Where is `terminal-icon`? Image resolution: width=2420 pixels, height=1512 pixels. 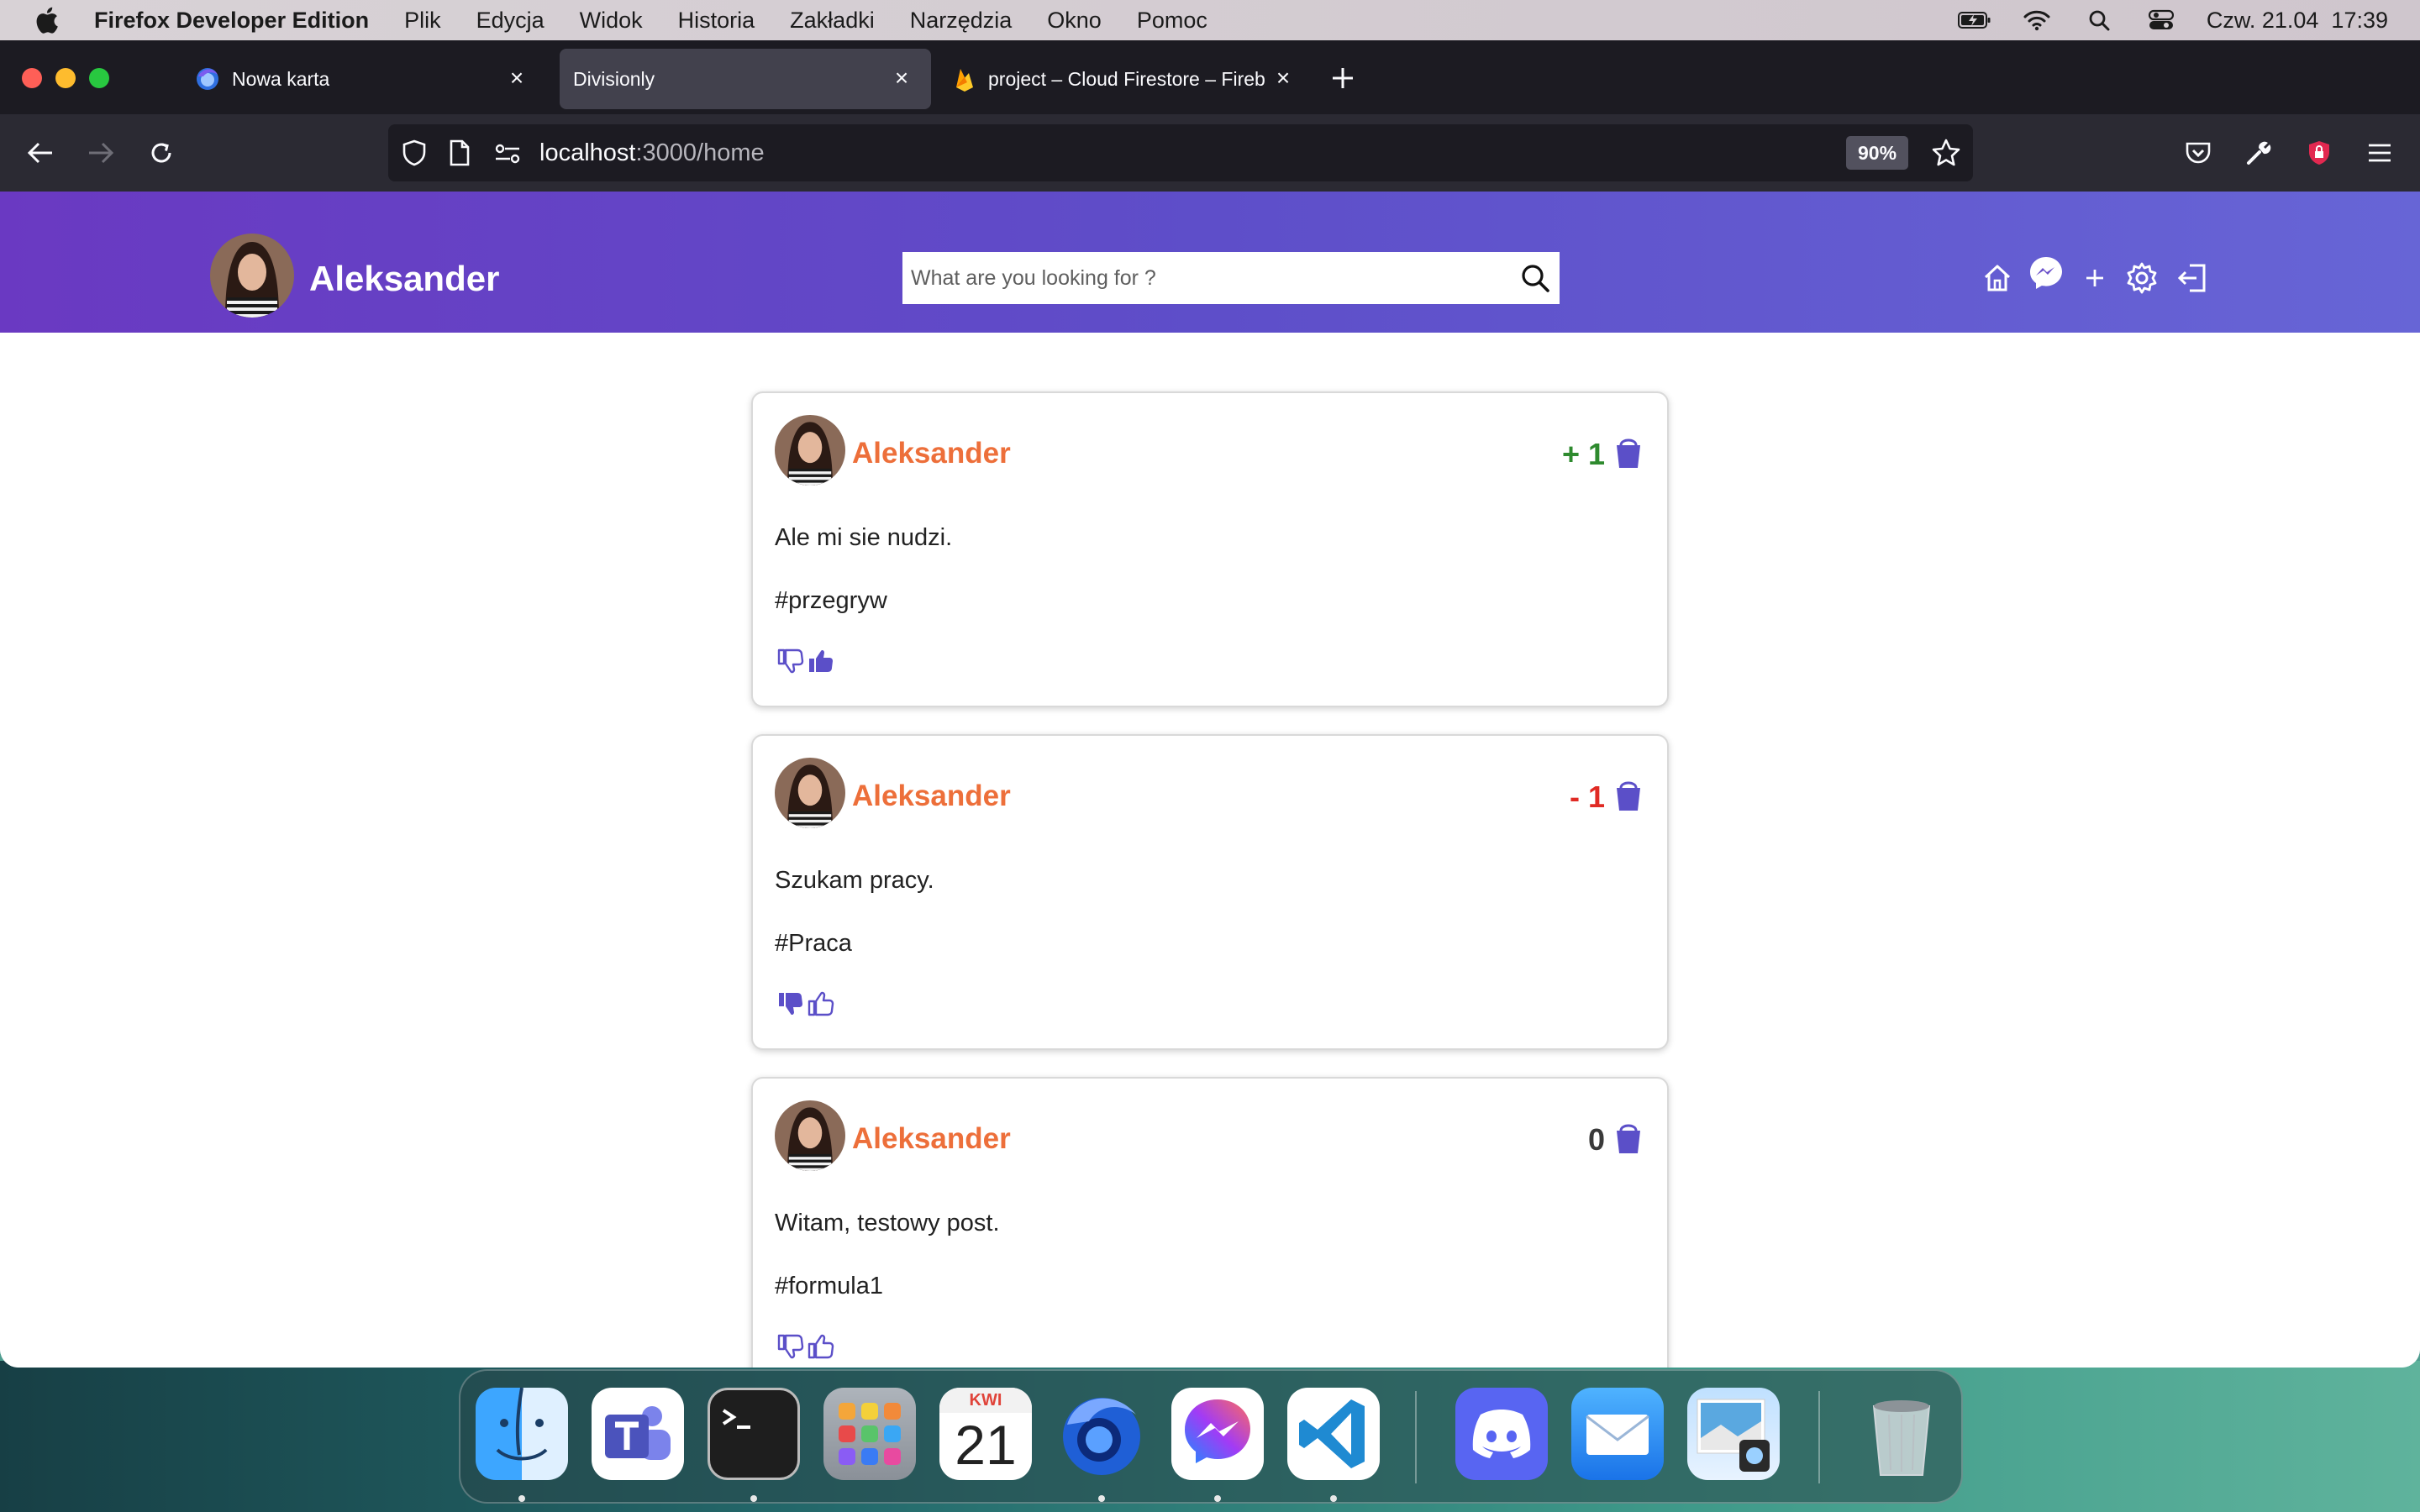
terminal-icon is located at coordinates (754, 1434).